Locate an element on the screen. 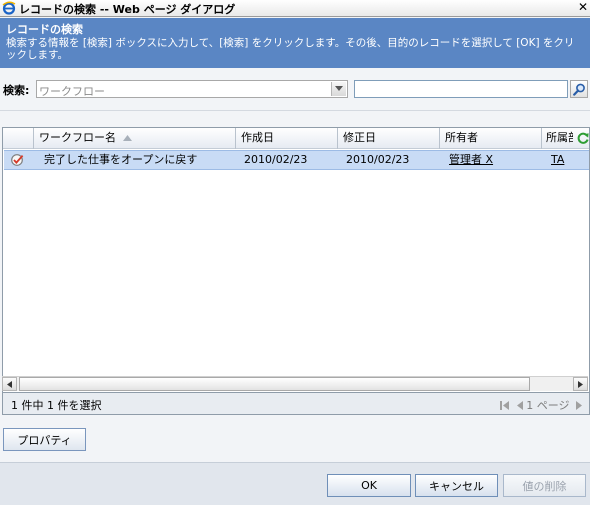 The image size is (590, 505). scroll-left-button is located at coordinates (9, 384).